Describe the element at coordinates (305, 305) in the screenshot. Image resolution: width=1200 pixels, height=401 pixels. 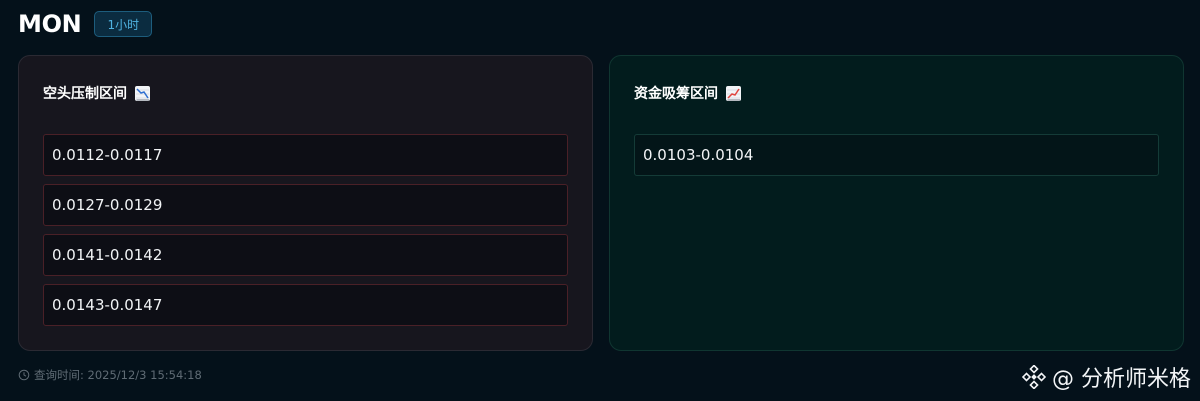
I see `resistance-zone: 0.0143-0.0147` at that location.